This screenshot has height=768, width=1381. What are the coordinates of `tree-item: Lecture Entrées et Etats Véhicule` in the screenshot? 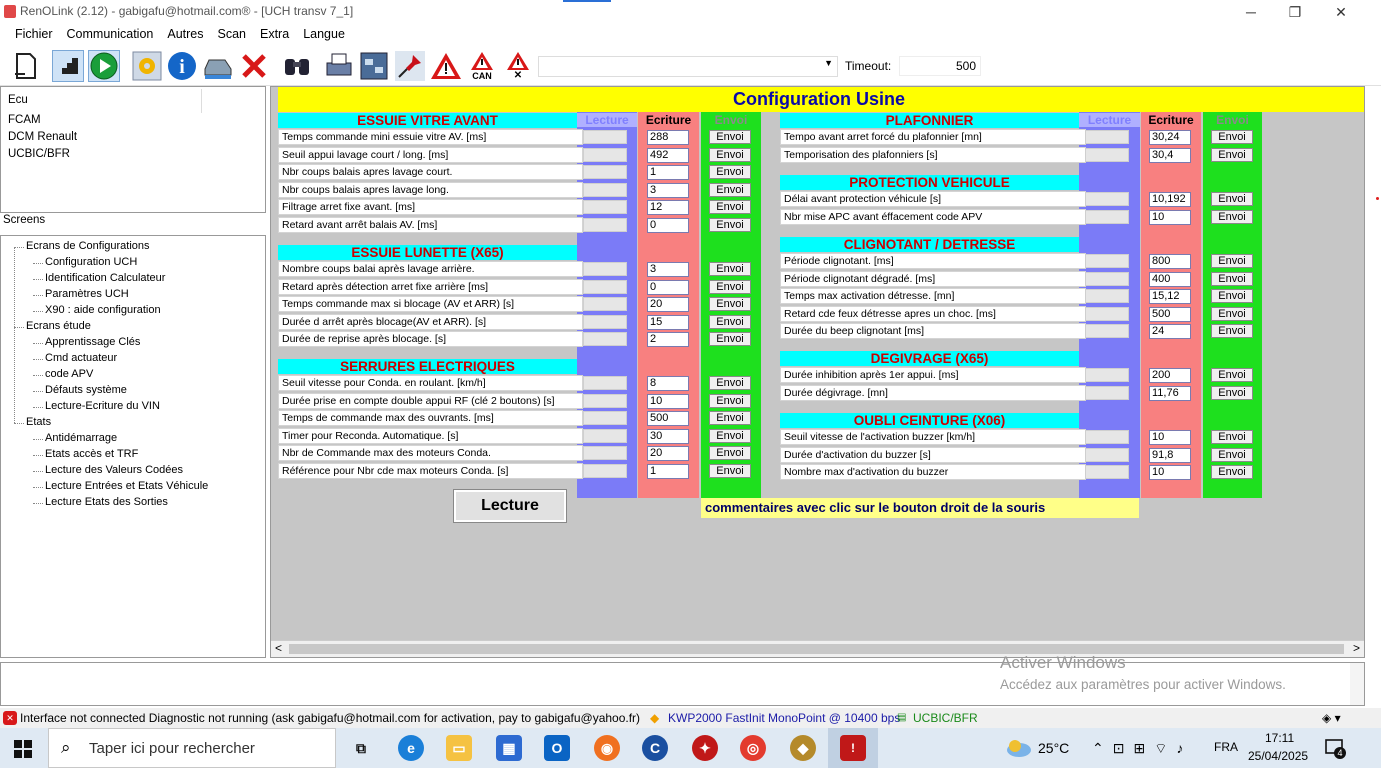 It's located at (126, 486).